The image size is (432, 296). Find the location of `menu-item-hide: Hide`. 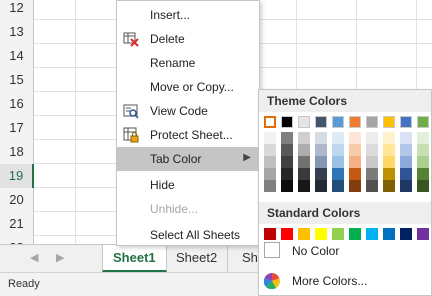

menu-item-hide: Hide is located at coordinates (188, 185).